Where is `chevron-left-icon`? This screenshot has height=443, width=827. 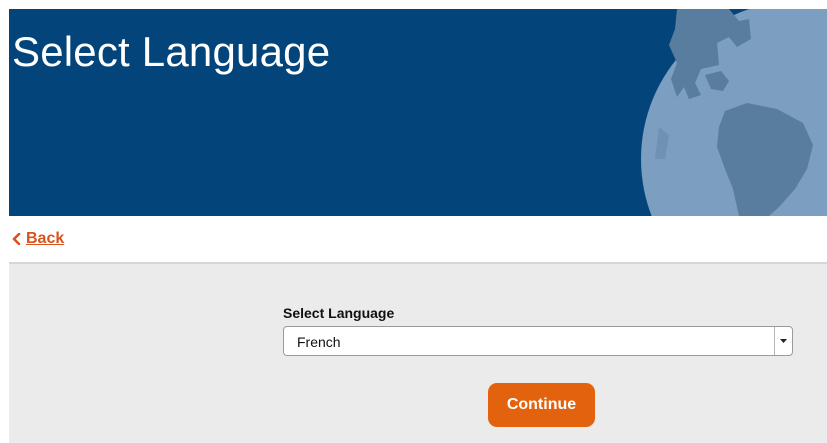 chevron-left-icon is located at coordinates (16, 239).